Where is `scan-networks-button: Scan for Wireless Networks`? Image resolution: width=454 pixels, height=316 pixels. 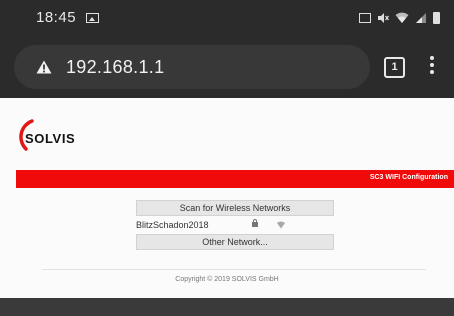
scan-networks-button: Scan for Wireless Networks is located at coordinates (235, 208).